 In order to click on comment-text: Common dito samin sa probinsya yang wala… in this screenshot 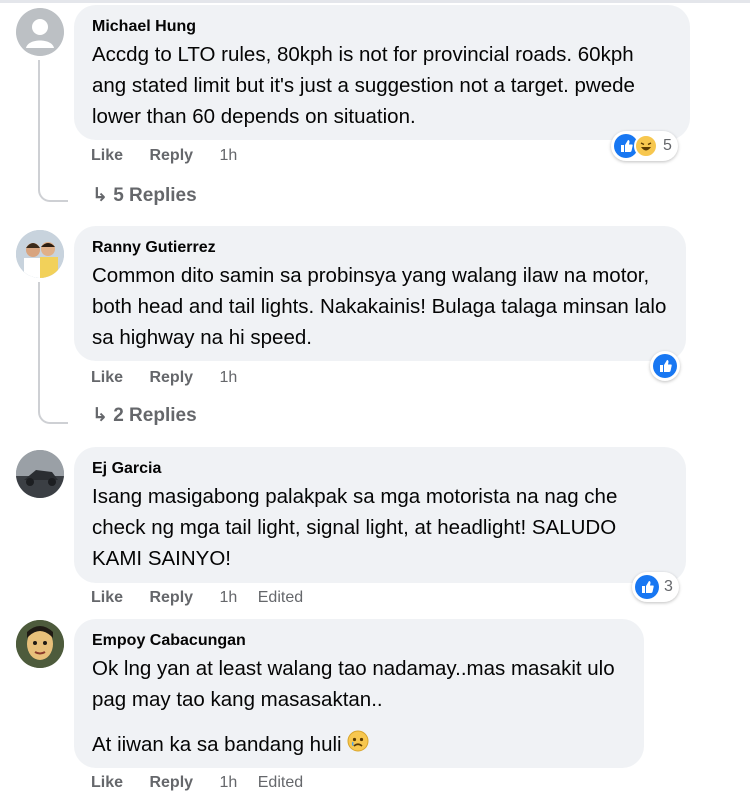, I will do `click(380, 306)`.